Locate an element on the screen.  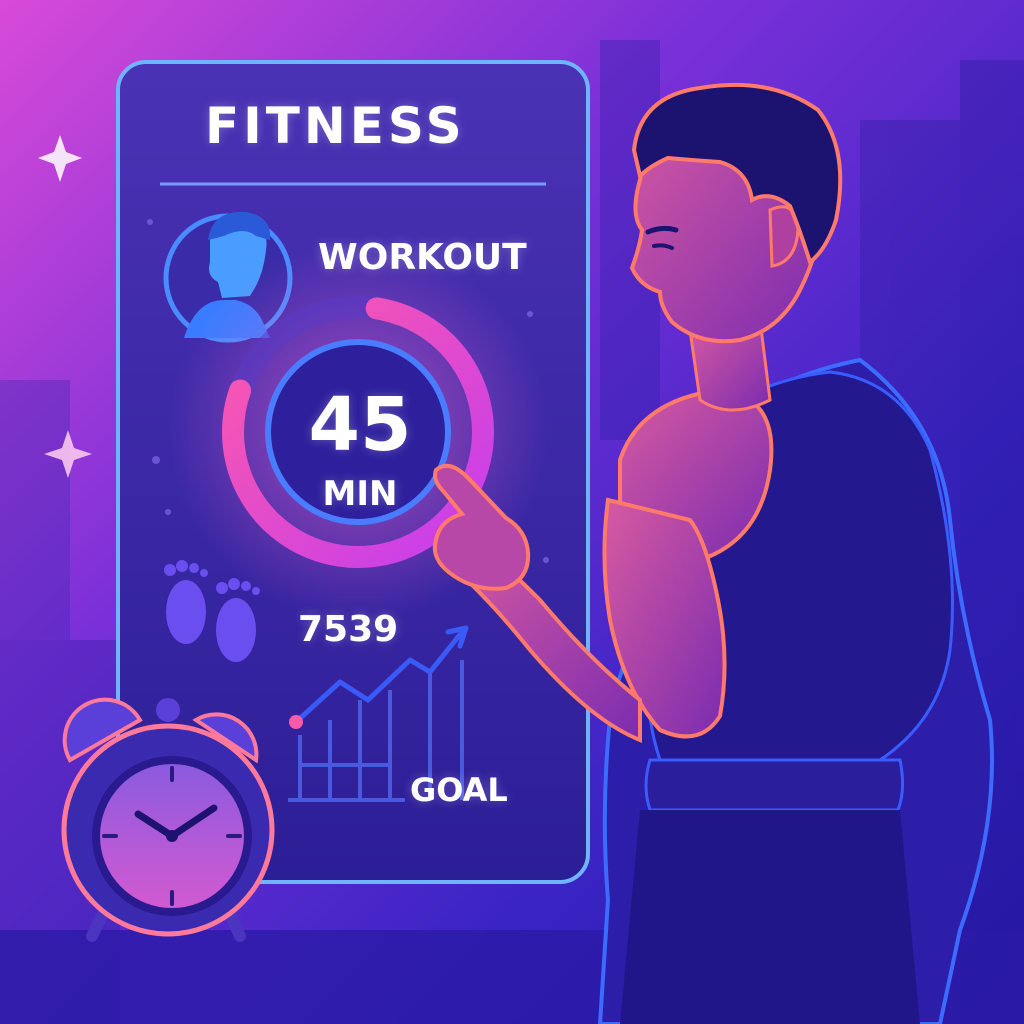
goal-label: GOAL is located at coordinates (459, 790).